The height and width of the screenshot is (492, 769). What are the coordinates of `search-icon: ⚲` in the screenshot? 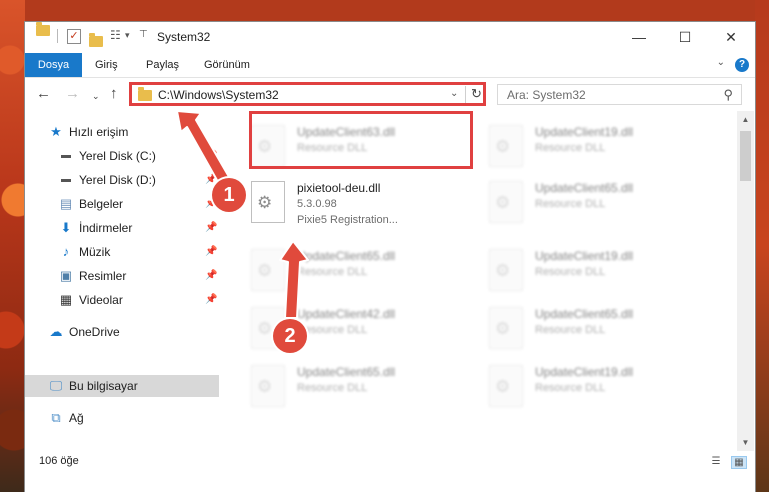 It's located at (728, 95).